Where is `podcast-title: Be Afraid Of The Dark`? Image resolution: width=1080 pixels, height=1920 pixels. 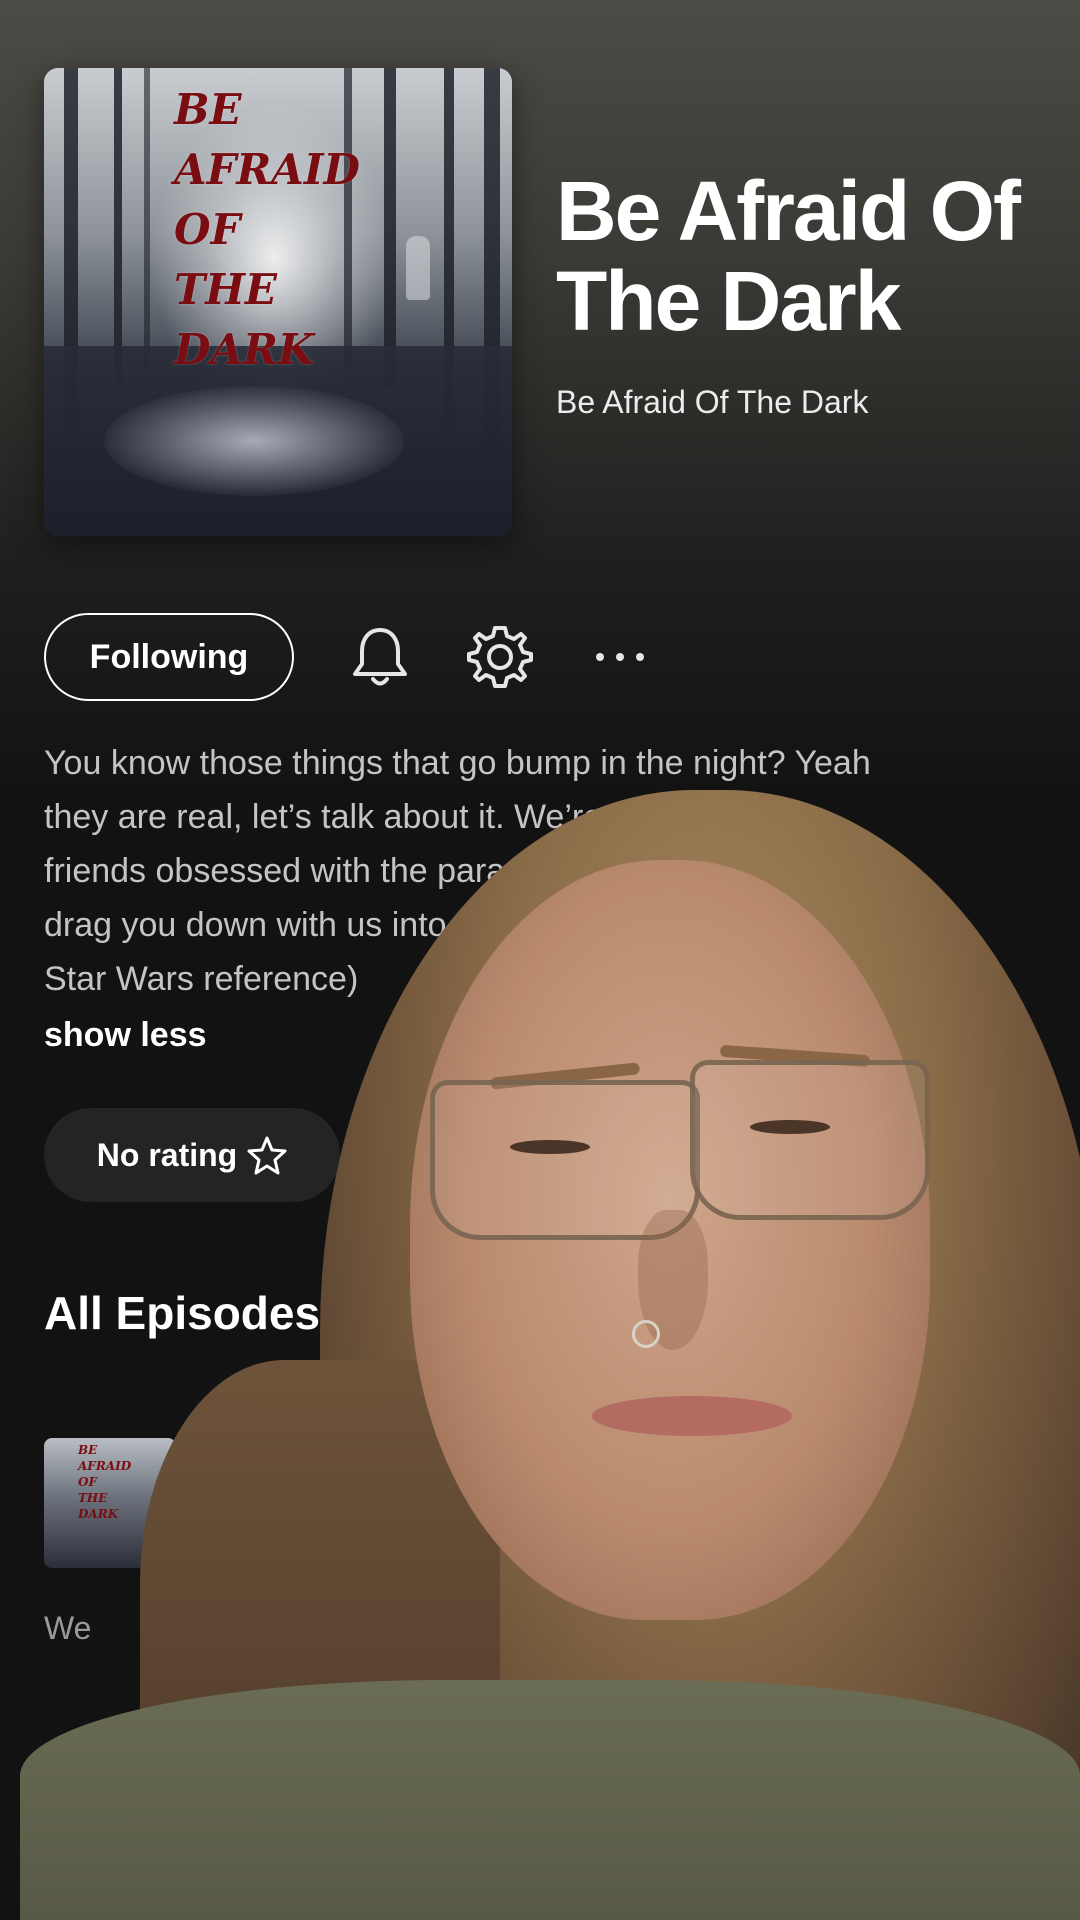
podcast-title: Be Afraid Of The Dark is located at coordinates (788, 256).